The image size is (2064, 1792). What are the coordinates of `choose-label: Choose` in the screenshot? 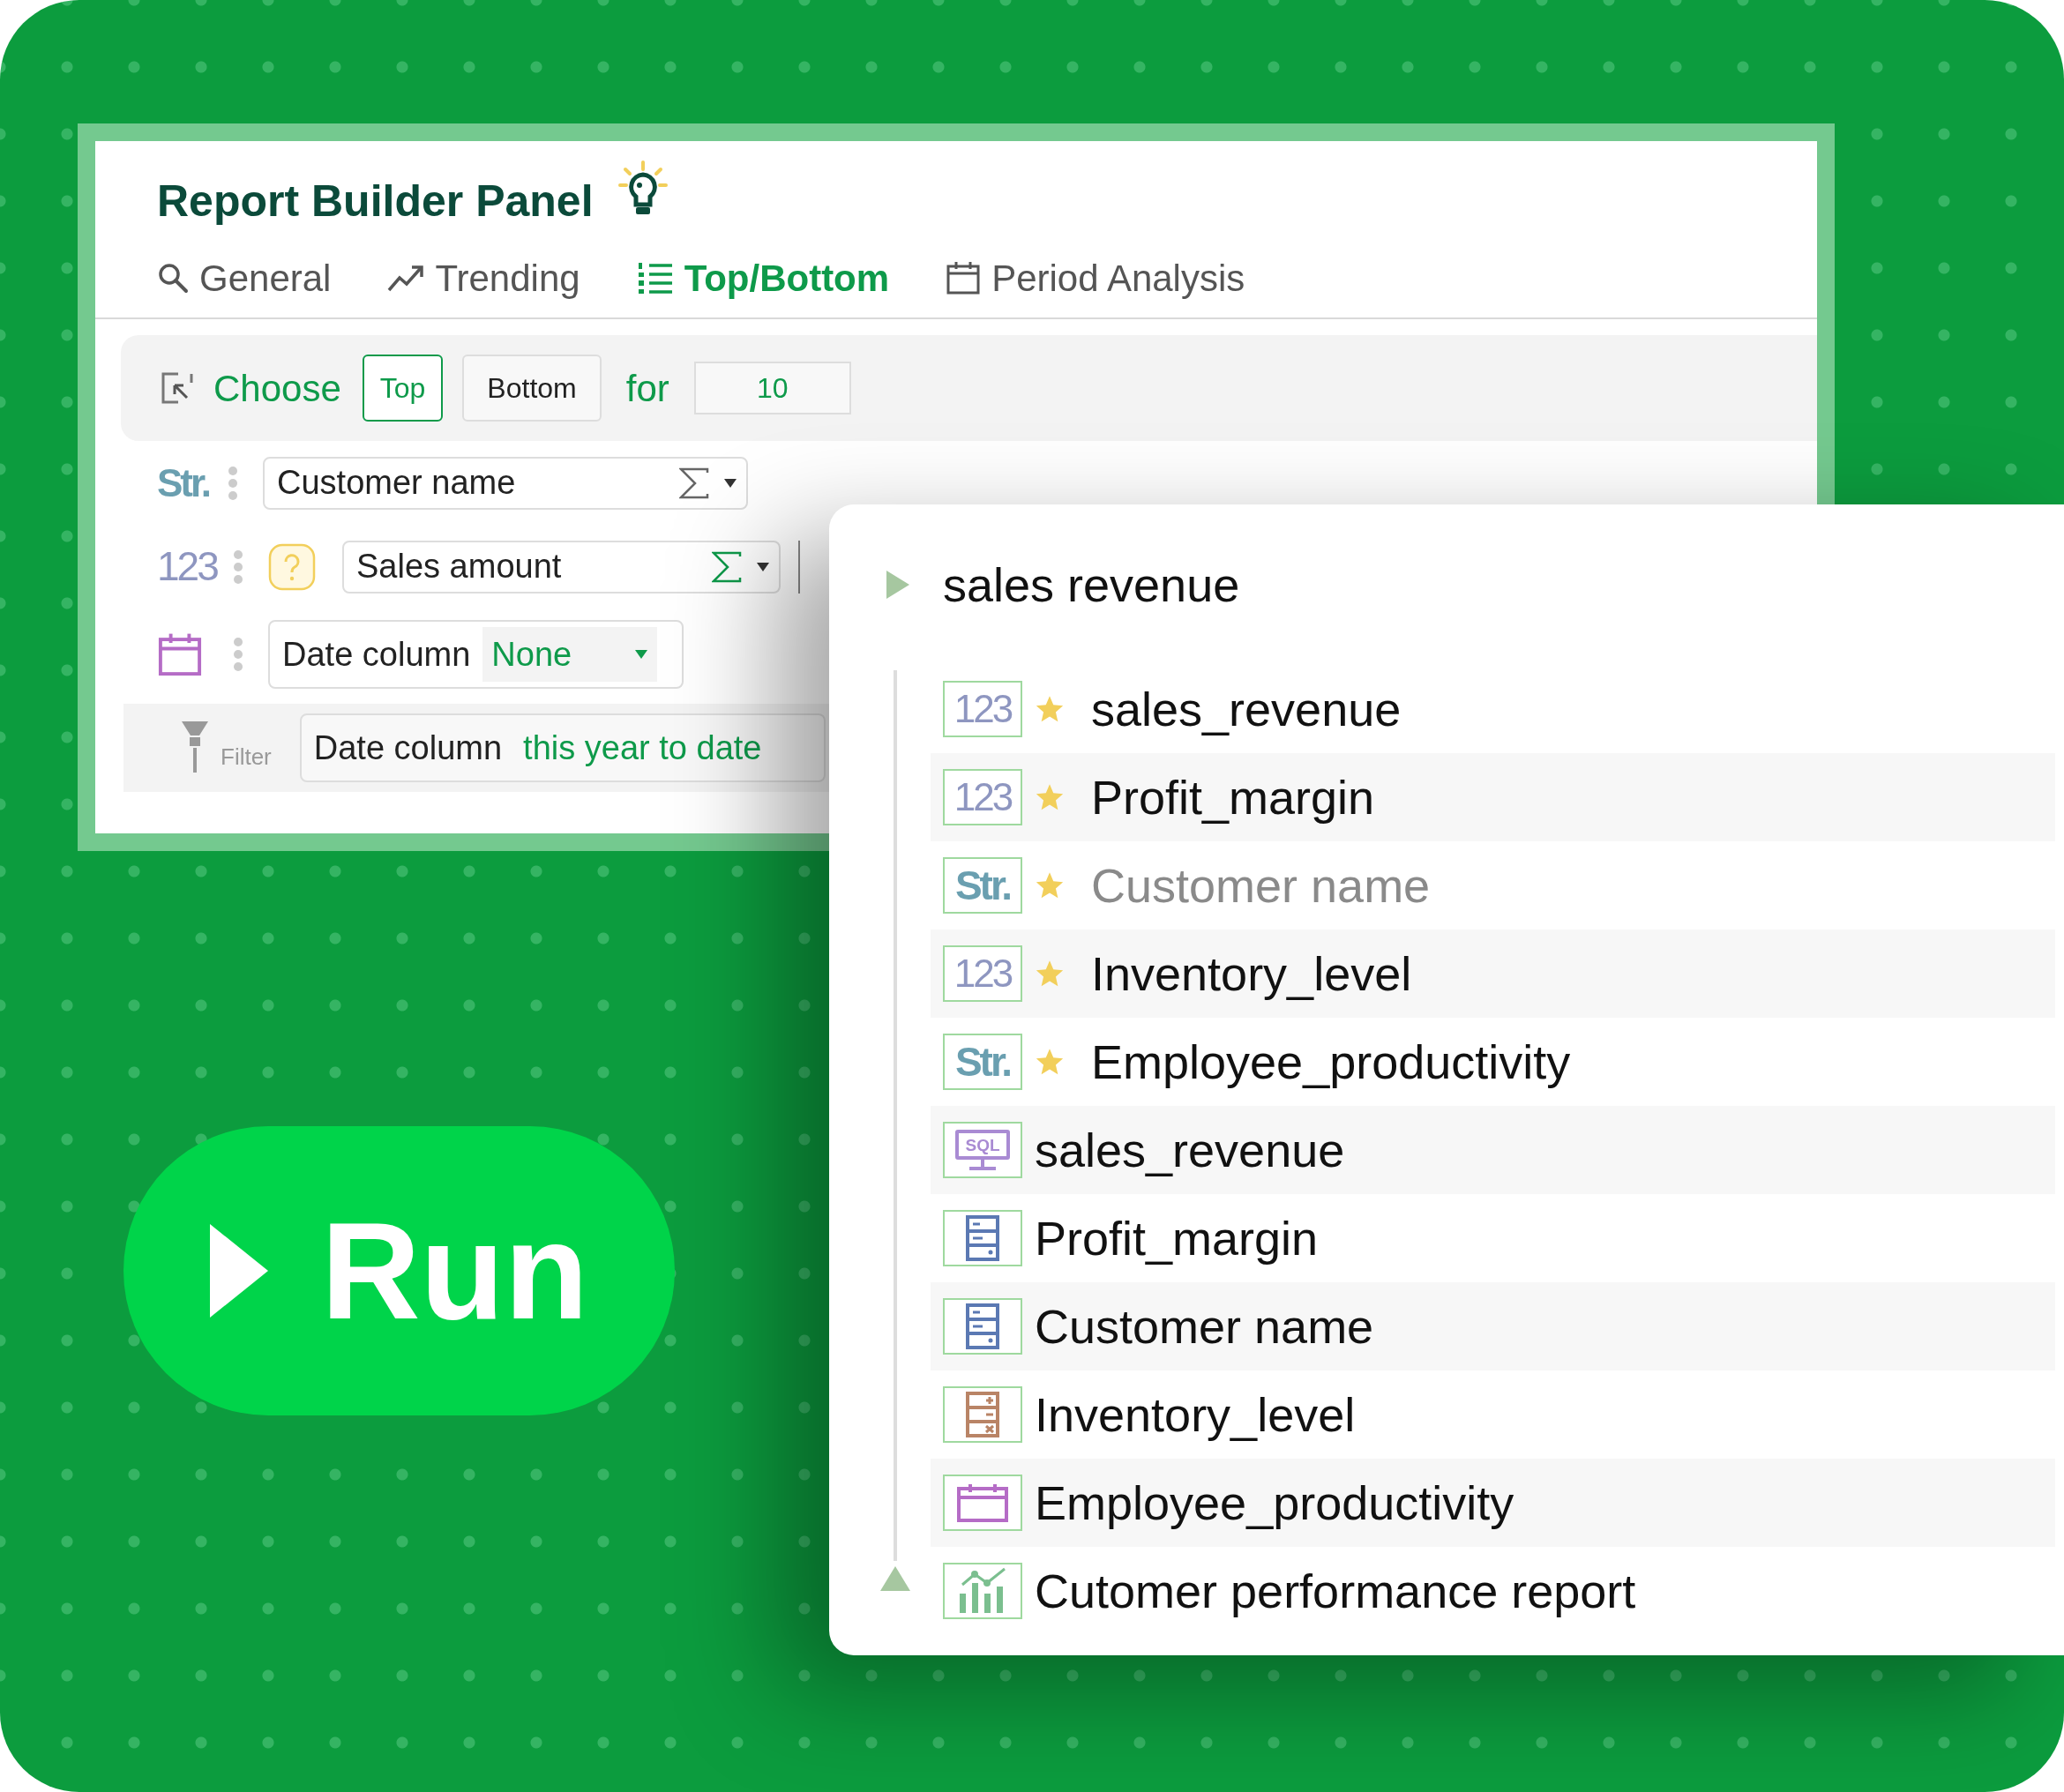 It's located at (277, 388).